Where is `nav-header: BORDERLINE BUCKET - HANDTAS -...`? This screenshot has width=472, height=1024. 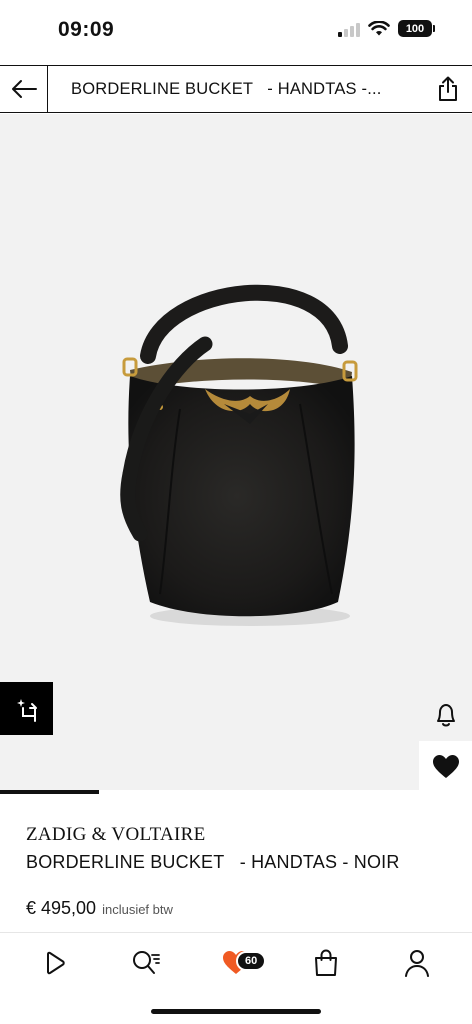
nav-header: BORDERLINE BUCKET - HANDTAS -... is located at coordinates (236, 89).